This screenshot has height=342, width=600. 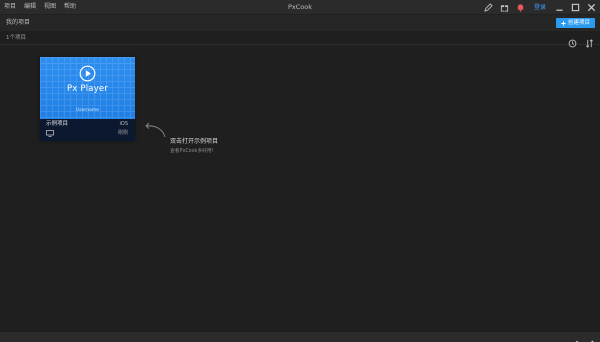 What do you see at coordinates (124, 124) in the screenshot?
I see `project-platform: iOS` at bounding box center [124, 124].